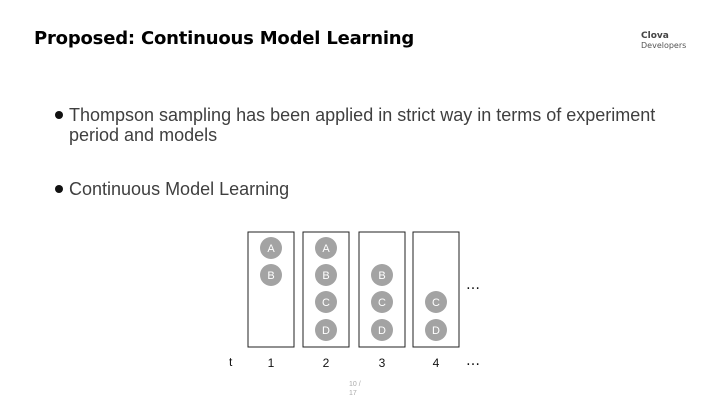 The image size is (720, 405). I want to click on time-step-label: 3, so click(382, 363).